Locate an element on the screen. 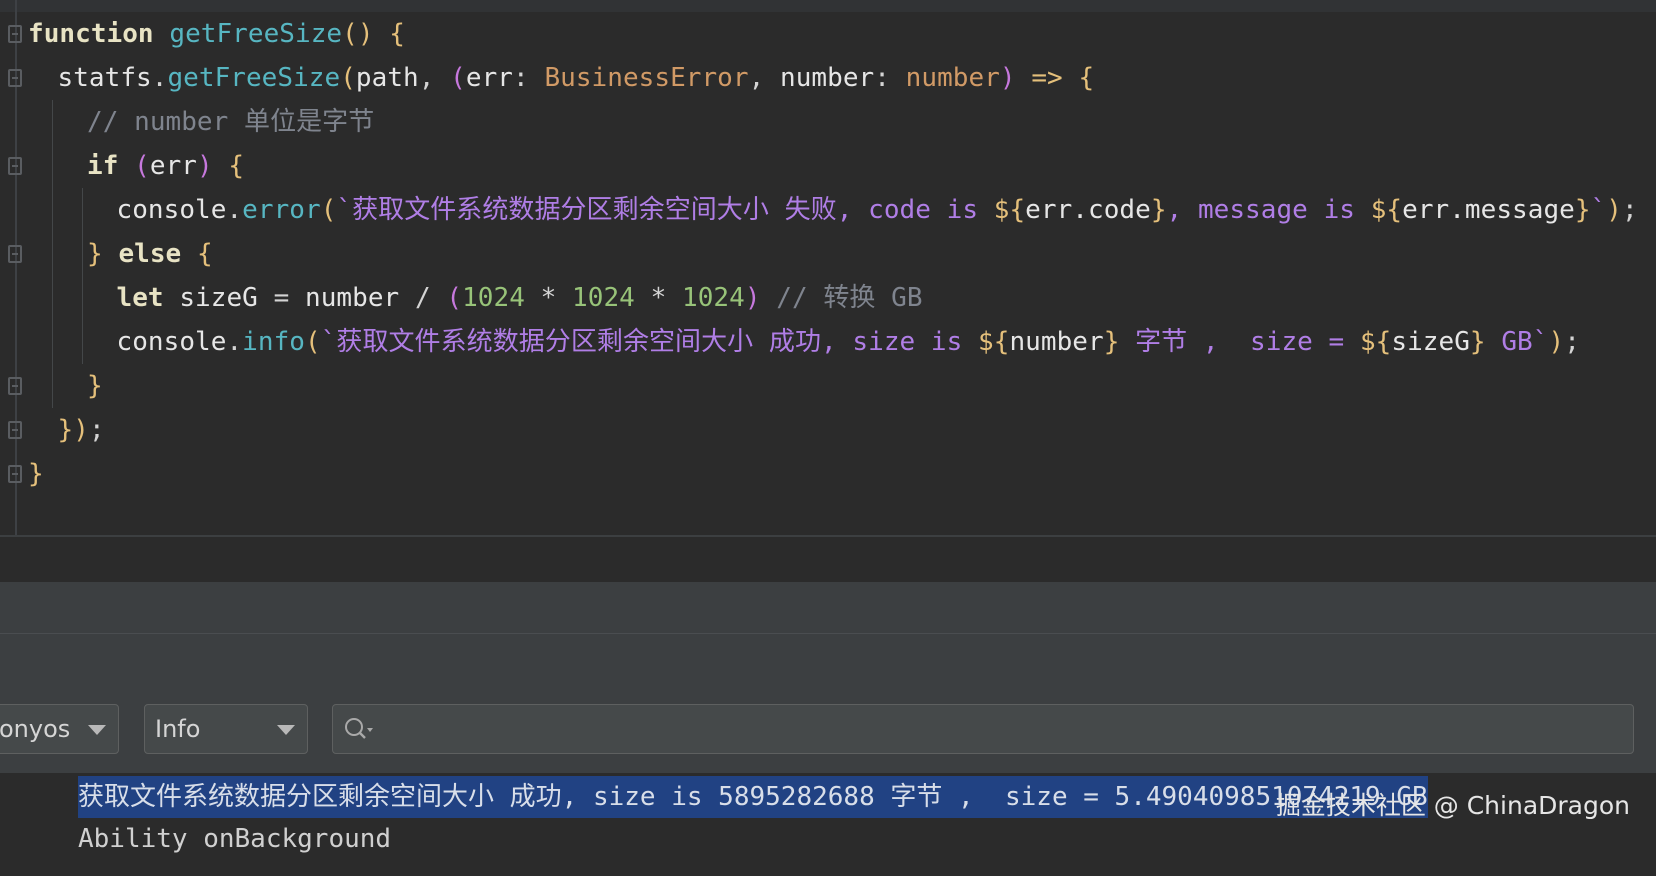 Image resolution: width=1656 pixels, height=876 pixels. code-token: , is located at coordinates (434, 78).